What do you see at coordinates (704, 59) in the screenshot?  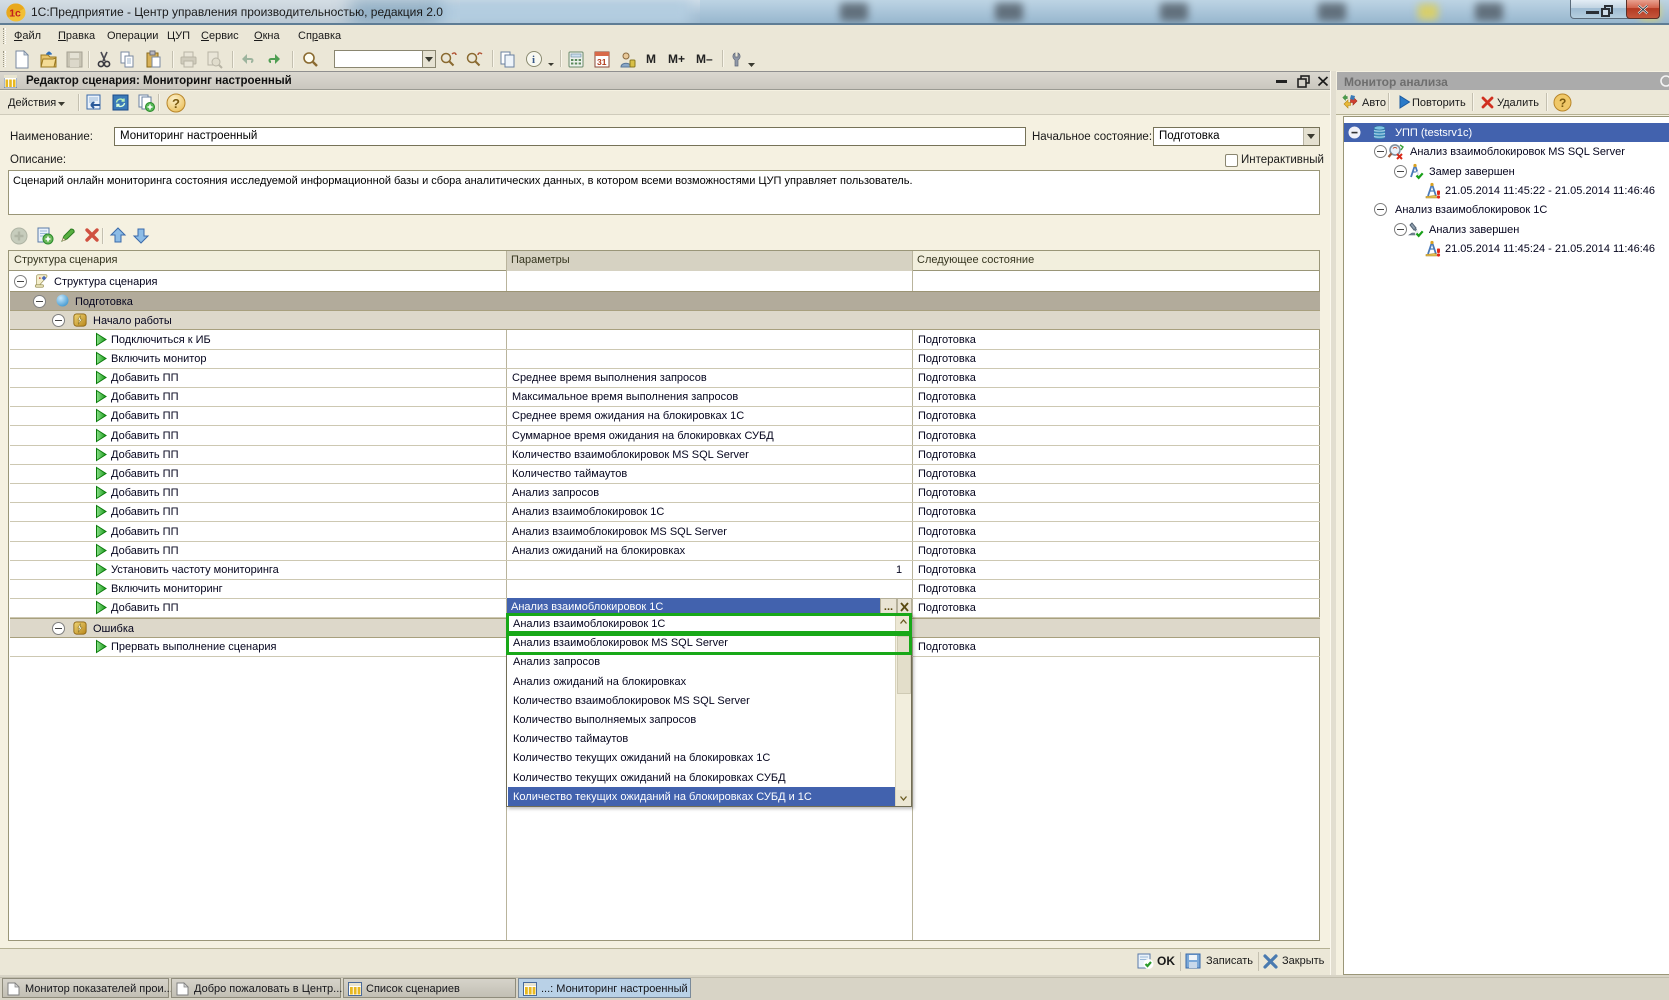 I see `svg-text: M–` at bounding box center [704, 59].